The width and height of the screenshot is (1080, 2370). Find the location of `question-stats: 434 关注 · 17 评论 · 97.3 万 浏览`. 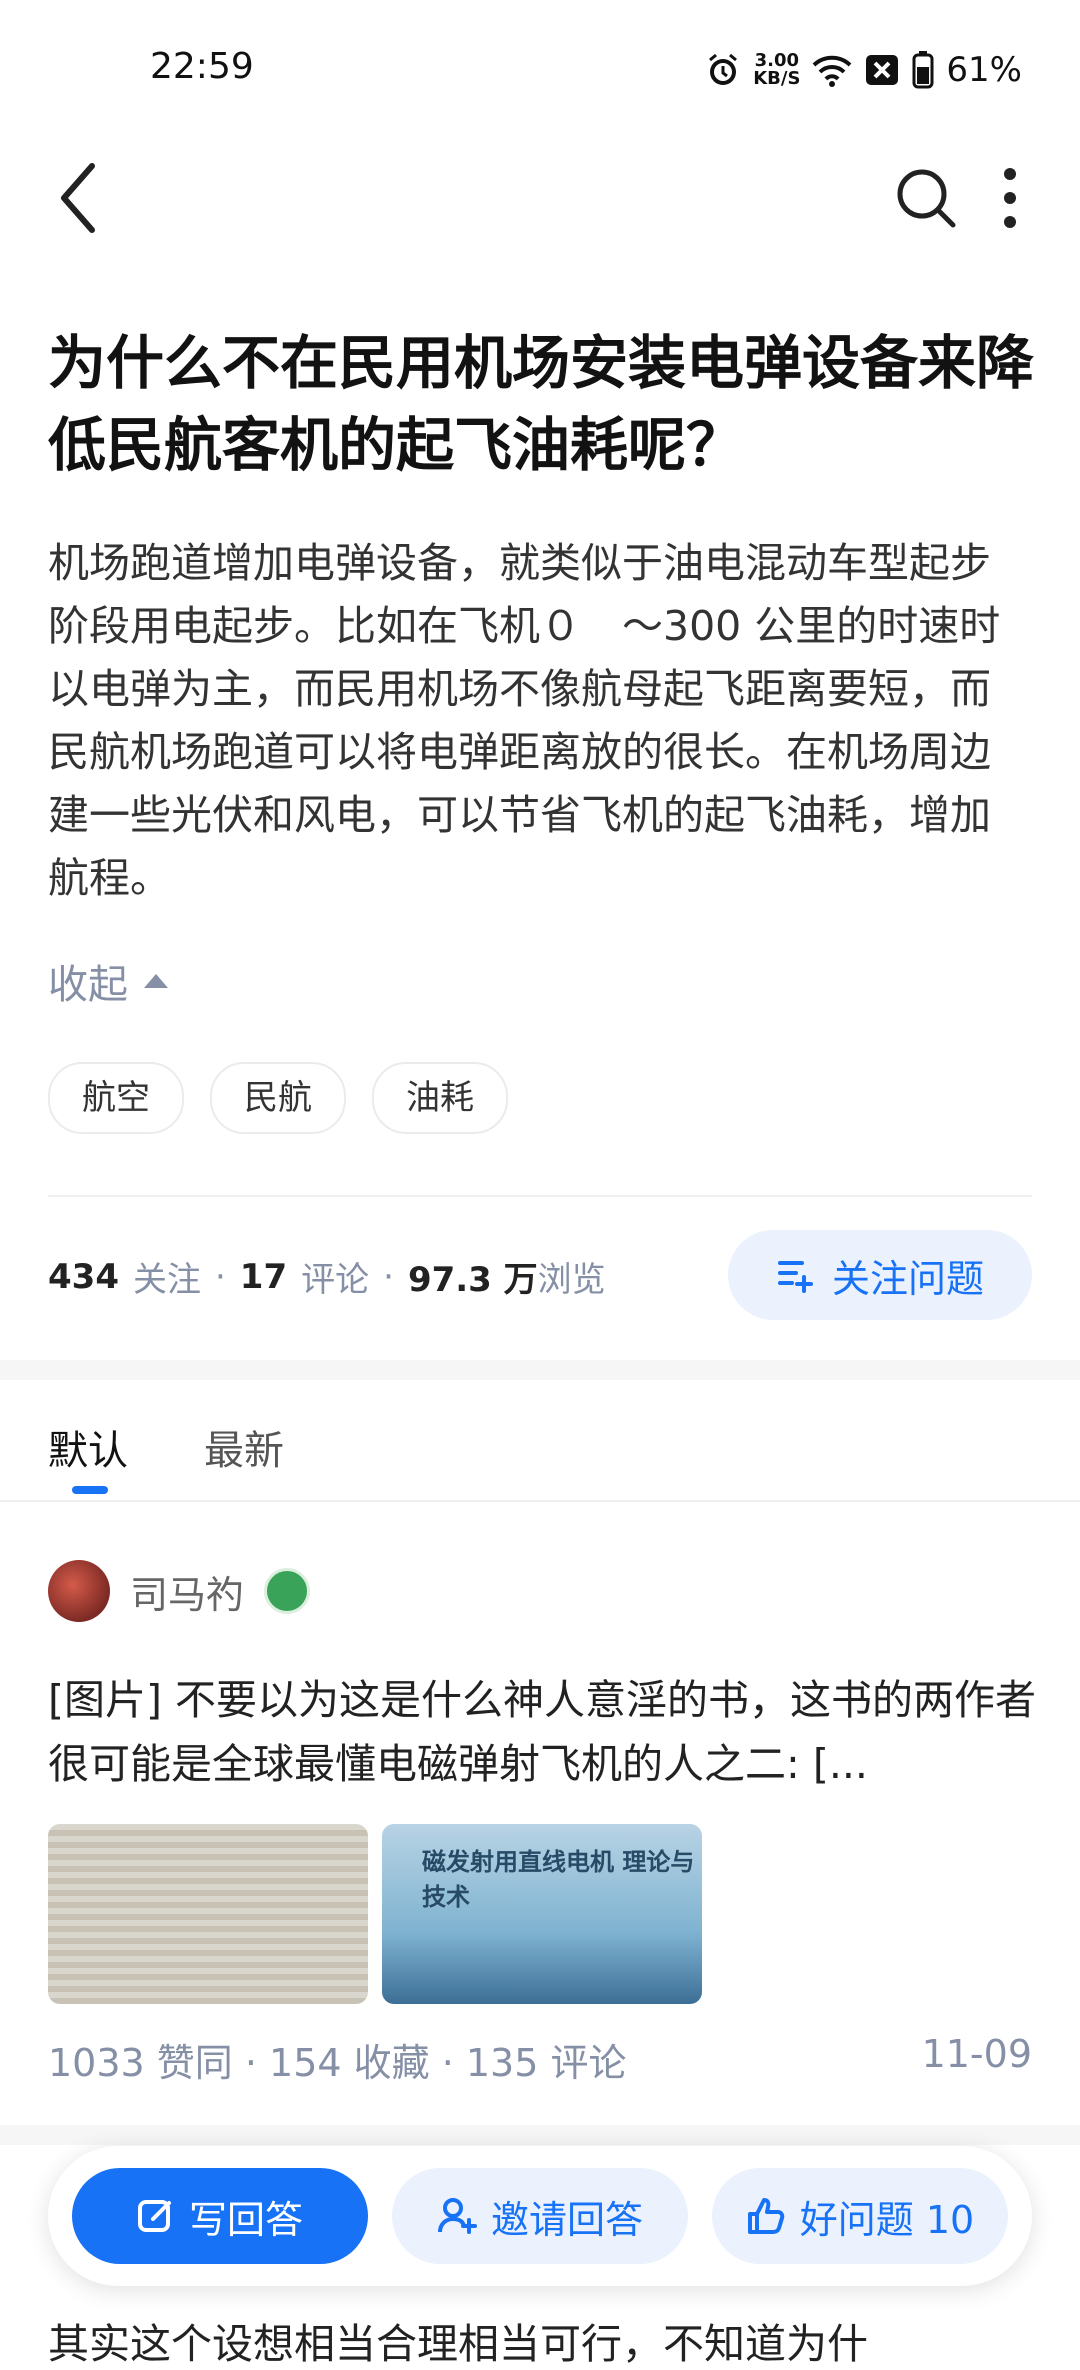

question-stats: 434 关注 · 17 评论 · 97.3 万 浏览 is located at coordinates (327, 1276).